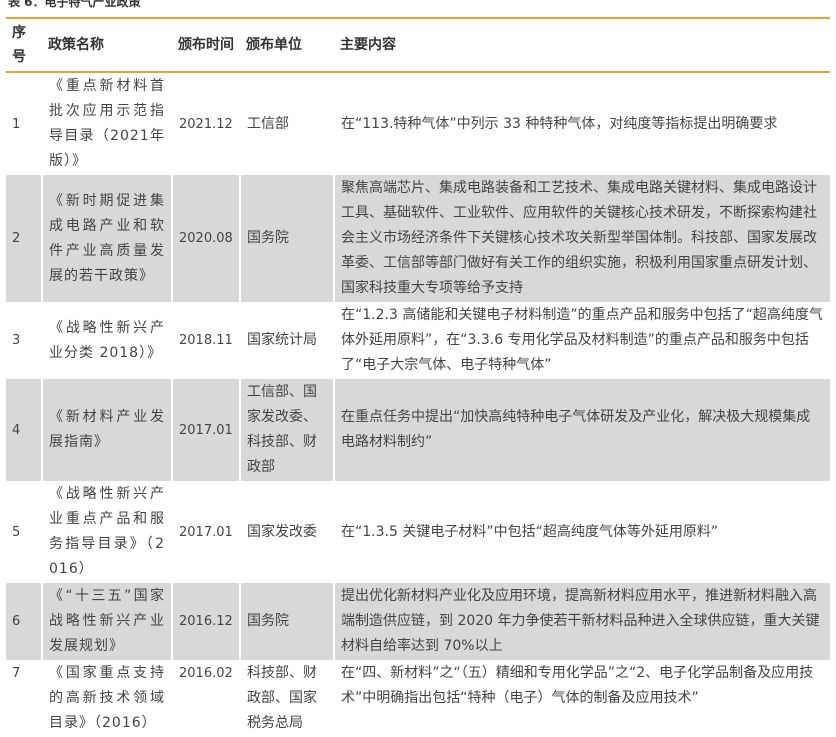 The height and width of the screenshot is (737, 836). Describe the element at coordinates (107, 532) in the screenshot. I see `policy-name: 《战略性新兴产业重点产品和服务指导目录》（2016）` at that location.